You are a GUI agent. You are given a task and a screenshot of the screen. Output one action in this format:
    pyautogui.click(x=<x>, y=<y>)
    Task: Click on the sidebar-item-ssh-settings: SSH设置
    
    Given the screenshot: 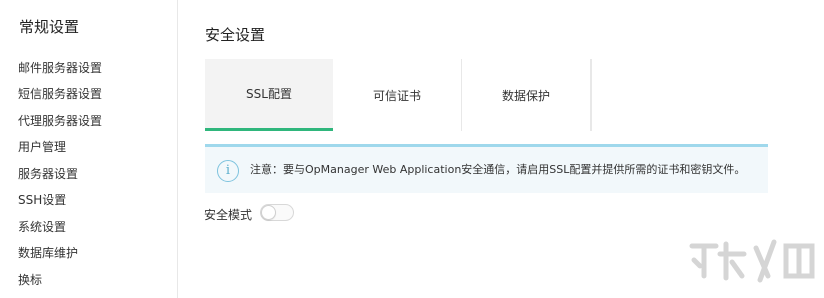 What is the action you would take?
    pyautogui.click(x=42, y=199)
    